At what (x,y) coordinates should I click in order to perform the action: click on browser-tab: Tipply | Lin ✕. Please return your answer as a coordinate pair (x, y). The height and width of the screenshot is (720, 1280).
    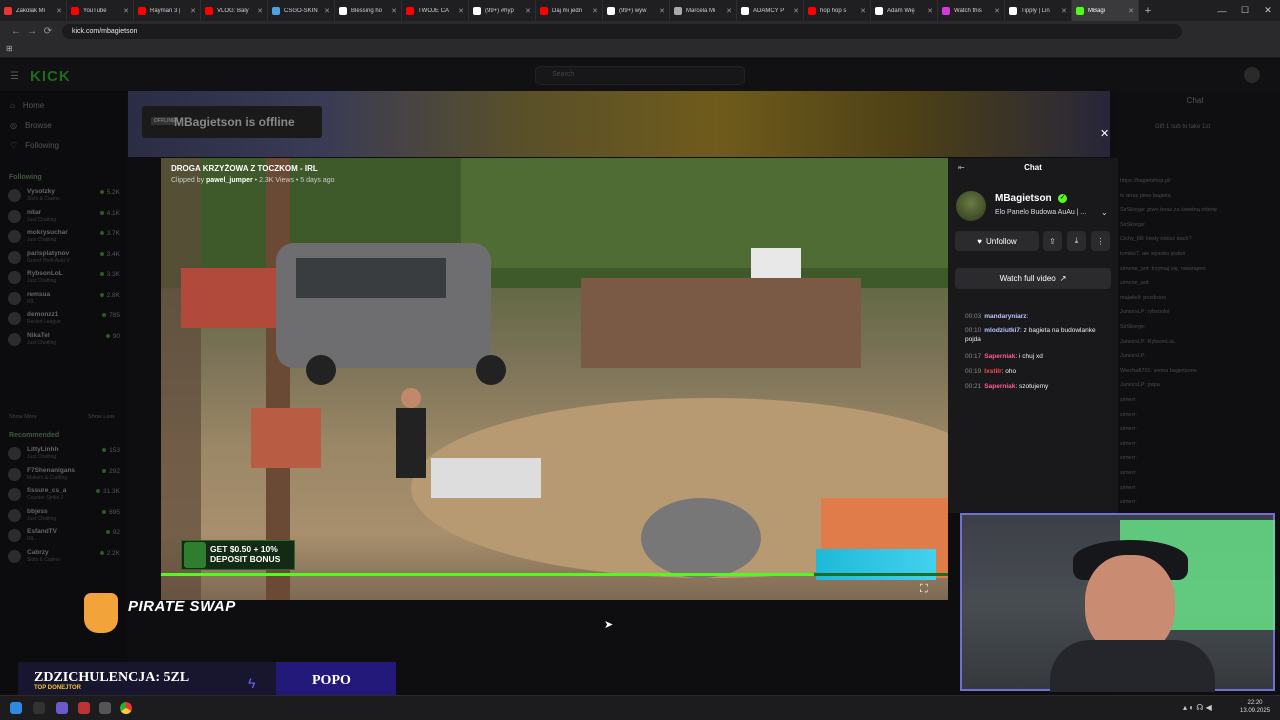
    Looking at the image, I should click on (1038, 10).